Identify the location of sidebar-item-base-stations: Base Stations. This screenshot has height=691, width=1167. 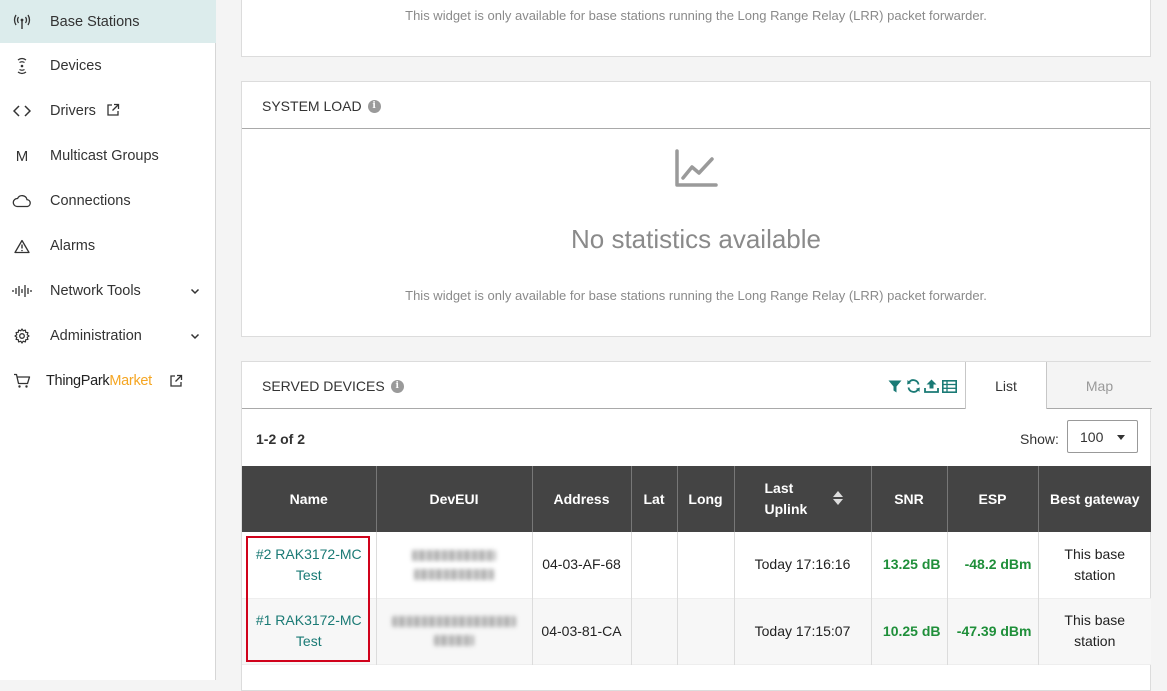
(108, 21).